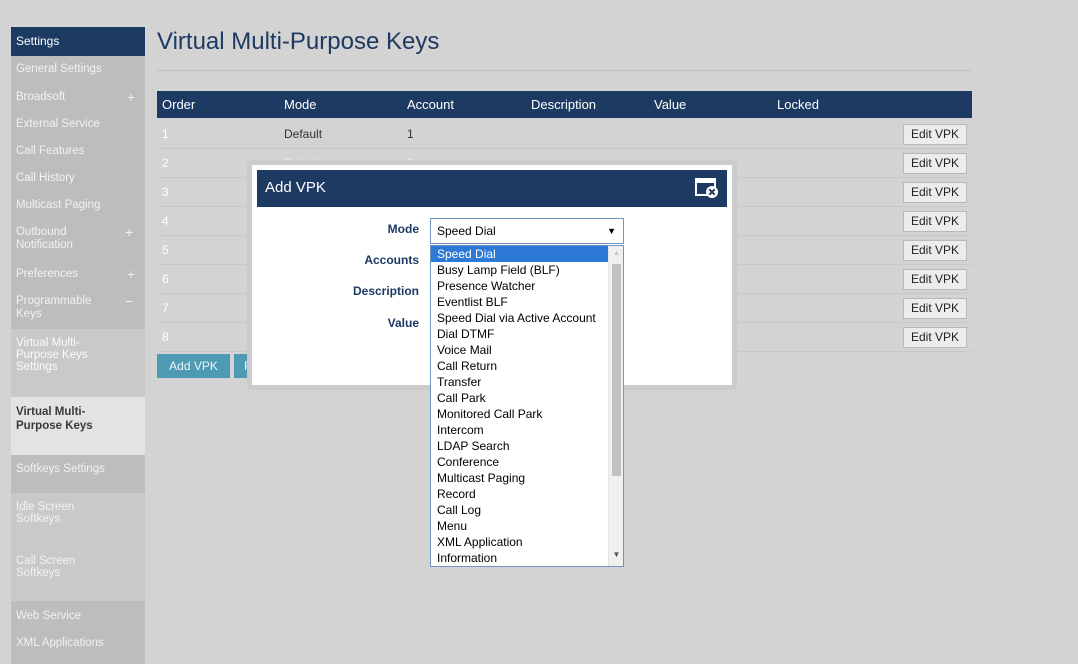  I want to click on dropdown-option: Dial DTMF, so click(527, 334).